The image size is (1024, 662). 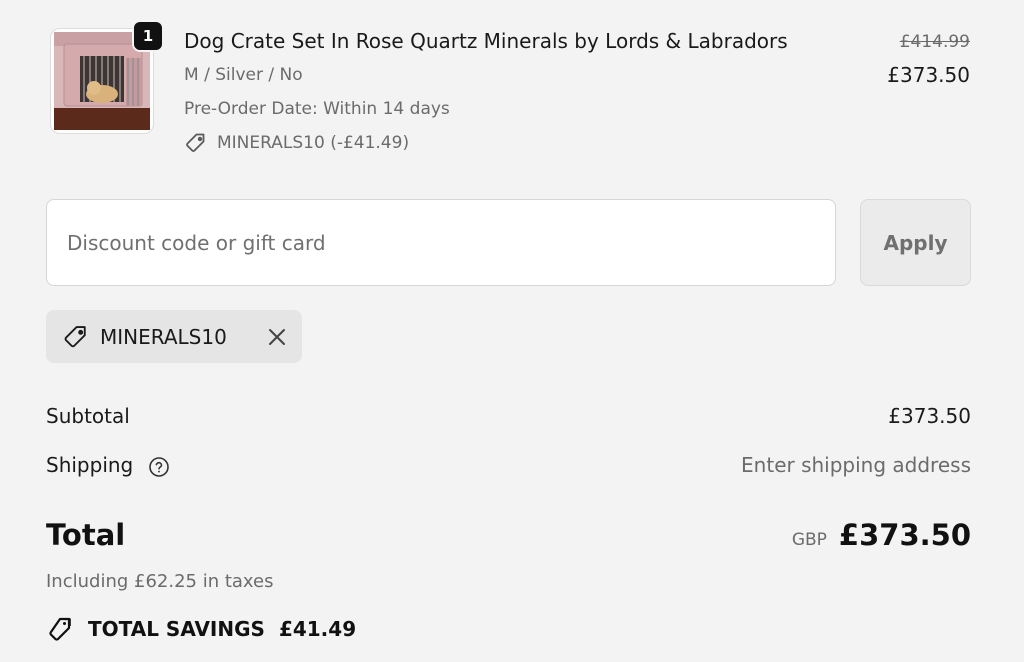 What do you see at coordinates (90, 465) in the screenshot?
I see `shipping-label: Shipping` at bounding box center [90, 465].